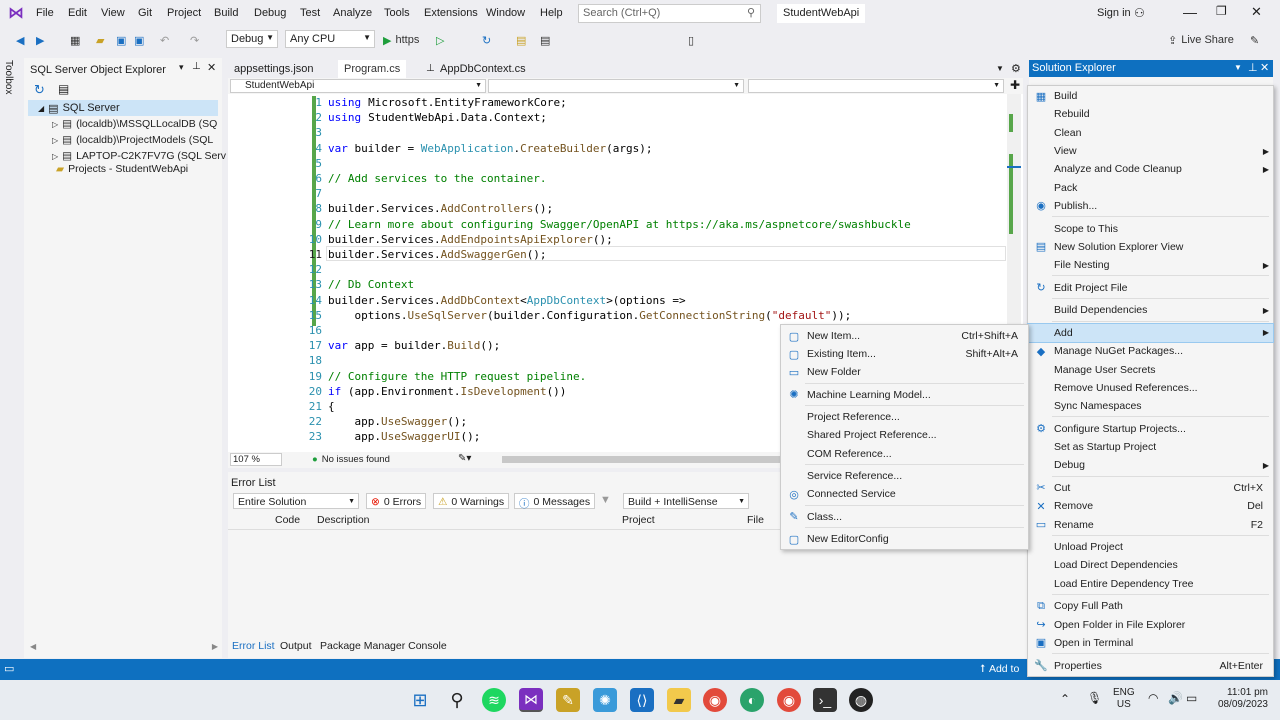 The width and height of the screenshot is (1280, 720). I want to click on code-line: if (app.Environment.IsDevelopment()), so click(447, 391).